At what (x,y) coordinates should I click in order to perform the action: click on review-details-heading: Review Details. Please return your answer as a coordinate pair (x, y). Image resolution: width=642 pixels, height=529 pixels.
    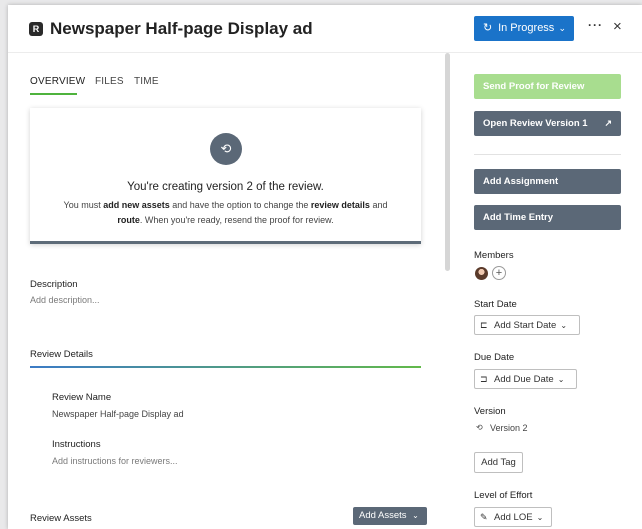
    Looking at the image, I should click on (61, 354).